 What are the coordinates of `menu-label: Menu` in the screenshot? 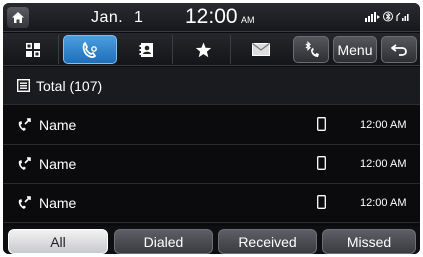 It's located at (355, 49).